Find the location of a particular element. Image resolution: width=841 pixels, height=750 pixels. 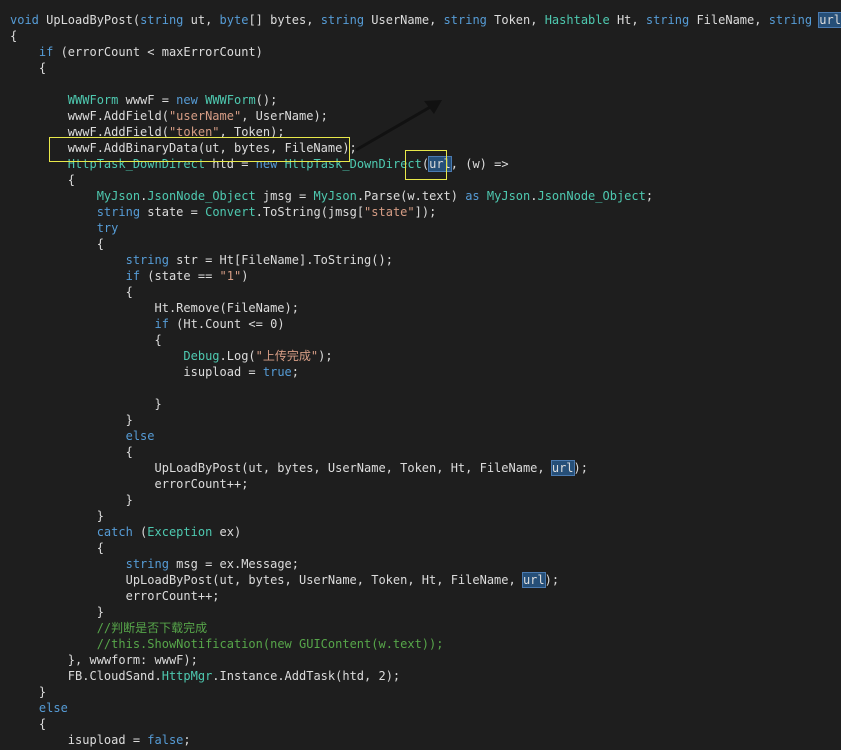

annotation-arrow is located at coordinates (398, 126).